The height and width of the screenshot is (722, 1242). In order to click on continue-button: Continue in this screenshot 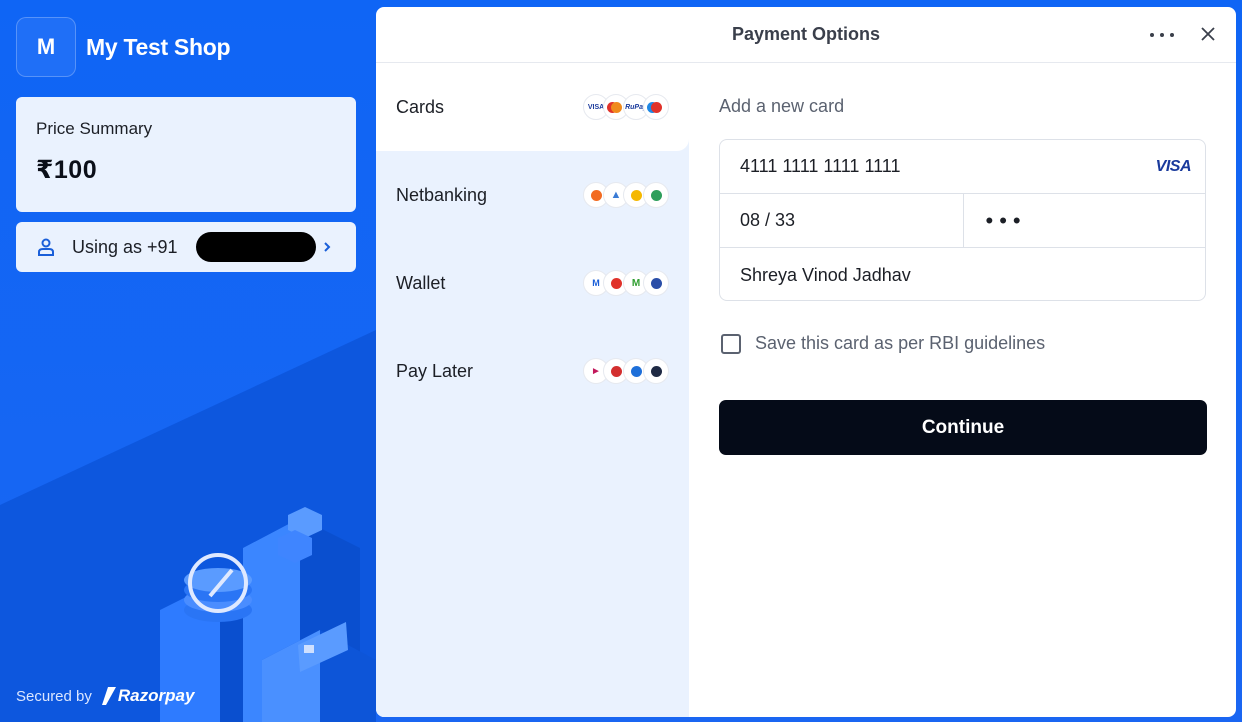, I will do `click(963, 427)`.